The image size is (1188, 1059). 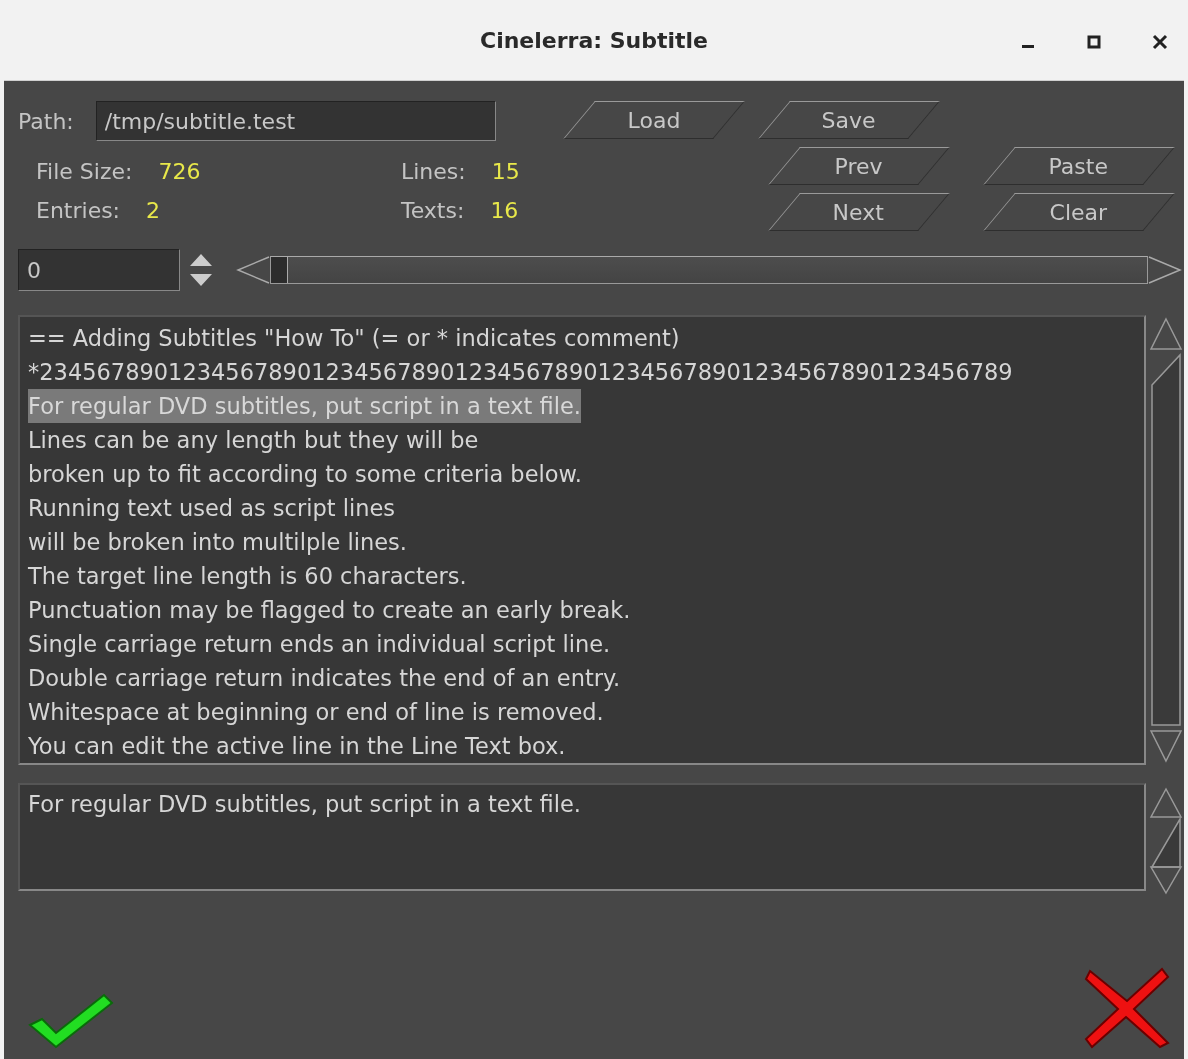 What do you see at coordinates (505, 171) in the screenshot?
I see `stat-value: 15` at bounding box center [505, 171].